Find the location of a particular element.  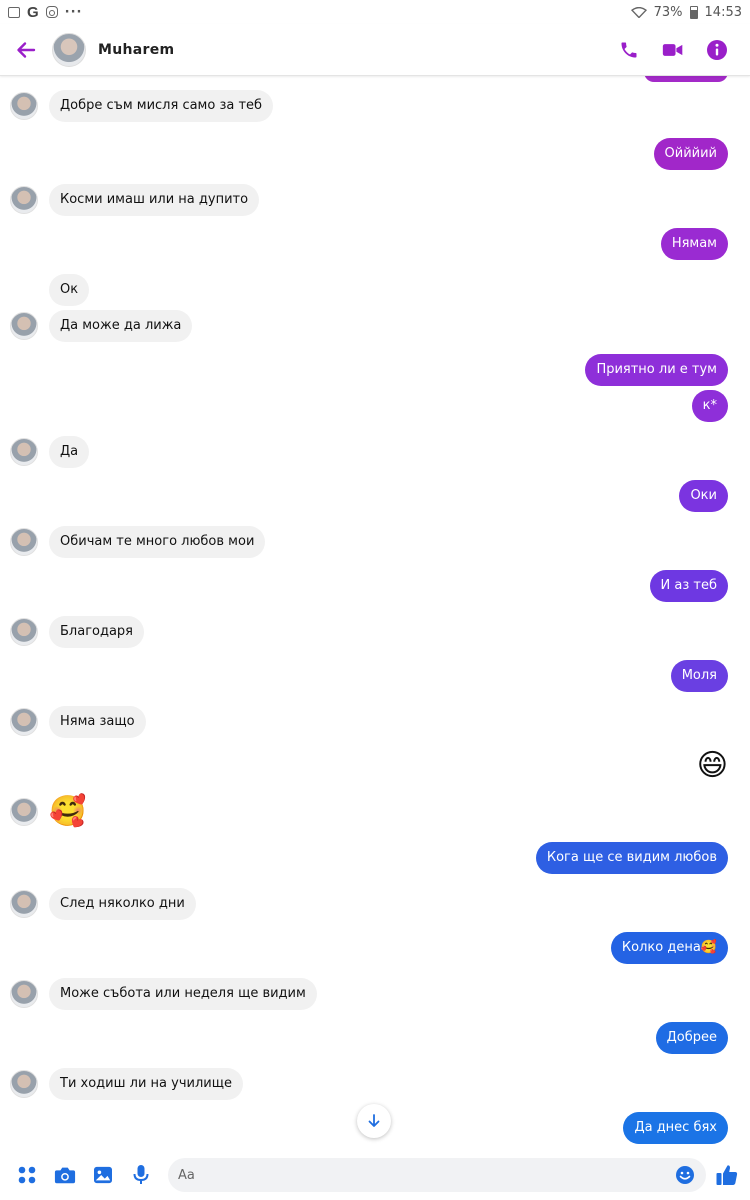

message-bubble: Косми имаш или на дупито is located at coordinates (154, 200).